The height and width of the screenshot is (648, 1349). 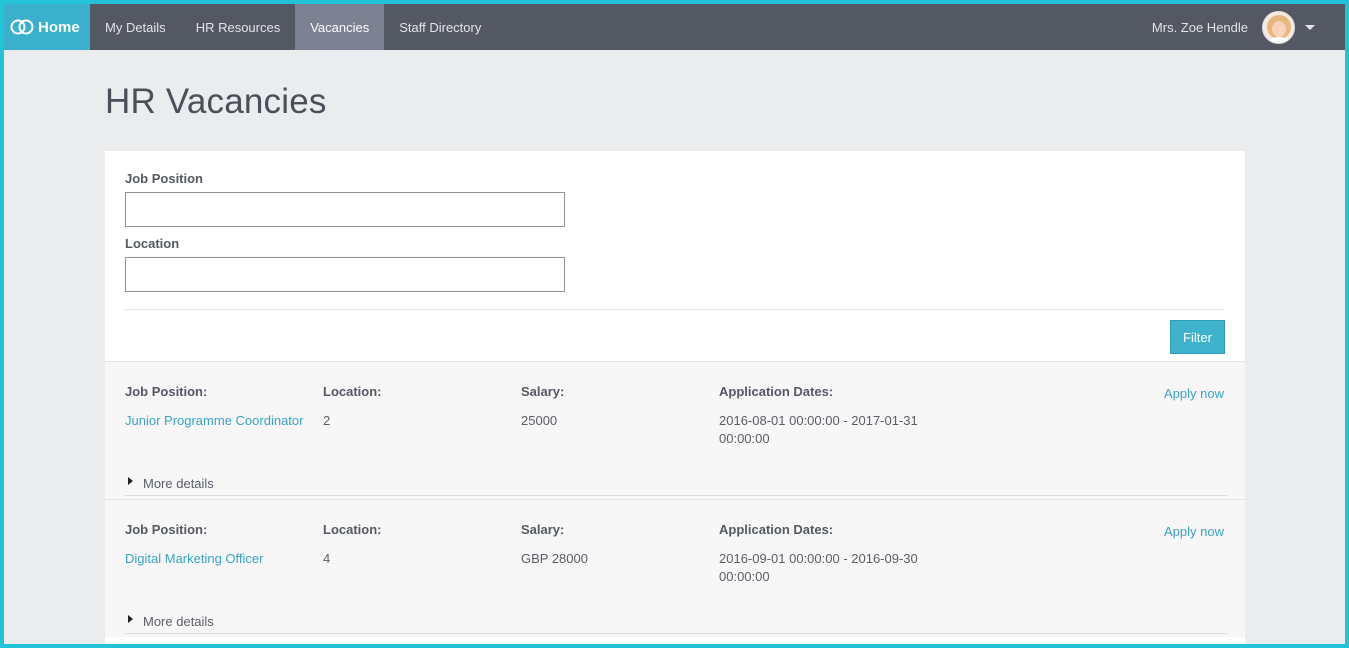 What do you see at coordinates (345, 209) in the screenshot?
I see `job-position-input` at bounding box center [345, 209].